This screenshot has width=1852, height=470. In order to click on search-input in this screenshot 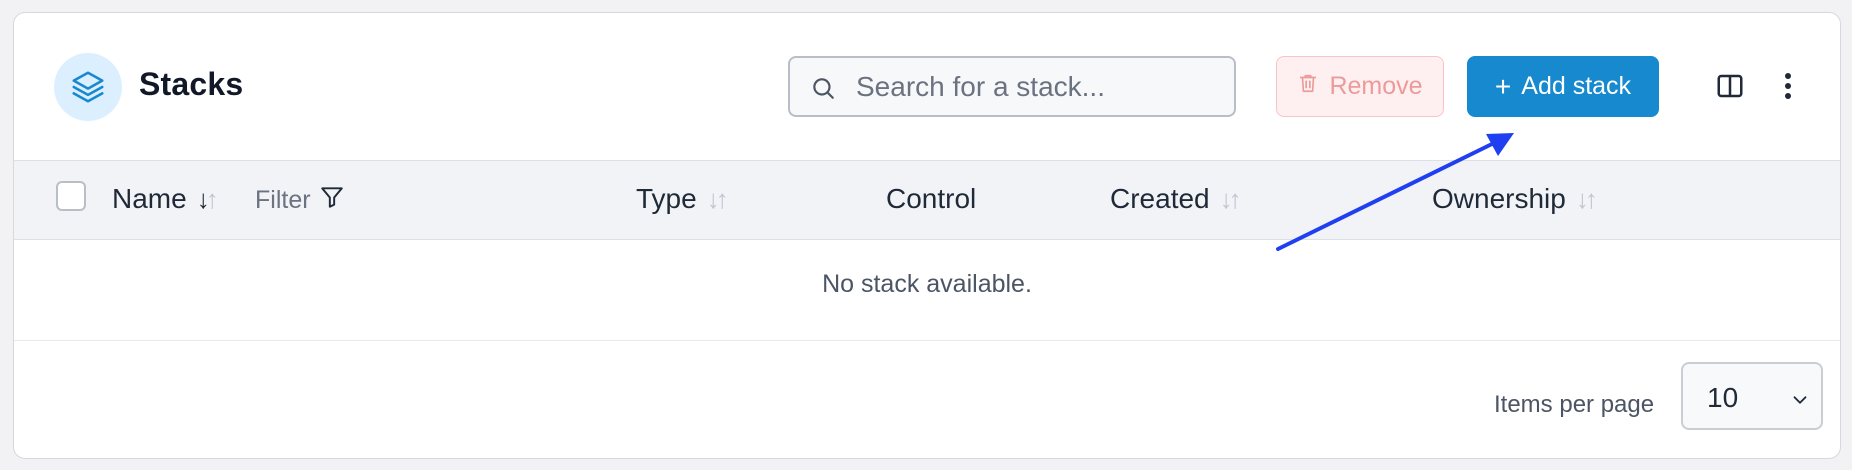, I will do `click(1041, 86)`.